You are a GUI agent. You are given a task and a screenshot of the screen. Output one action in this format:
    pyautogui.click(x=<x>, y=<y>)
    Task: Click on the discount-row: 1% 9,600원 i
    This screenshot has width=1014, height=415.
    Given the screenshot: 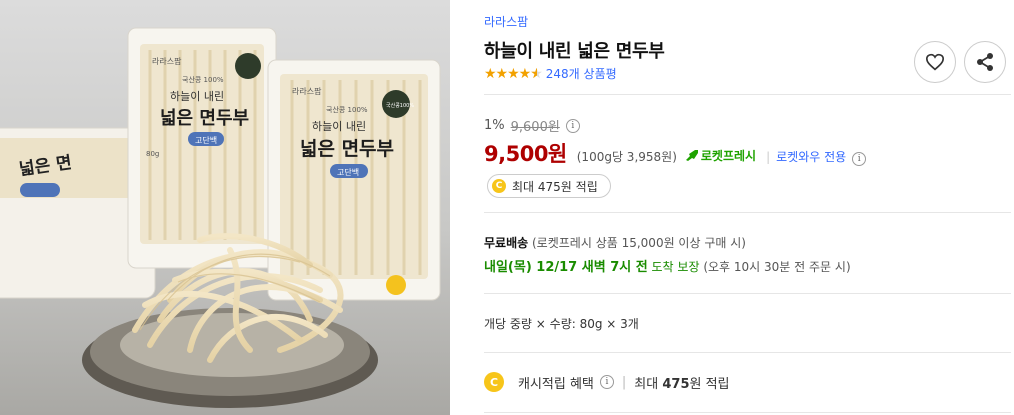 What is the action you would take?
    pyautogui.click(x=532, y=125)
    